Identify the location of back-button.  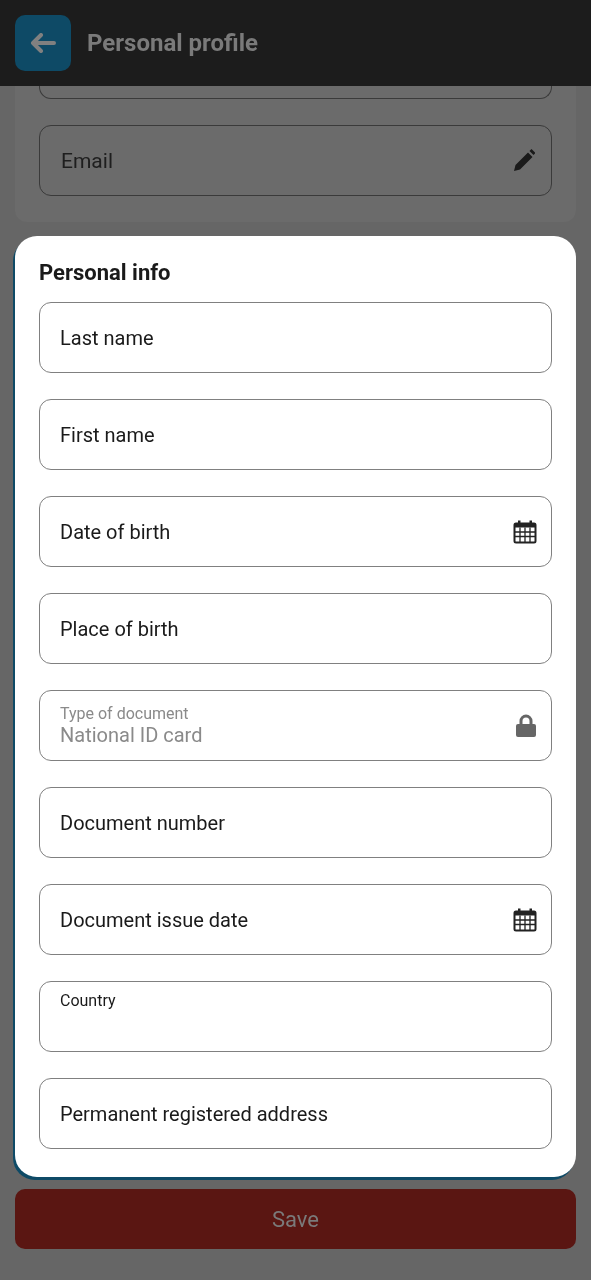
(43, 43).